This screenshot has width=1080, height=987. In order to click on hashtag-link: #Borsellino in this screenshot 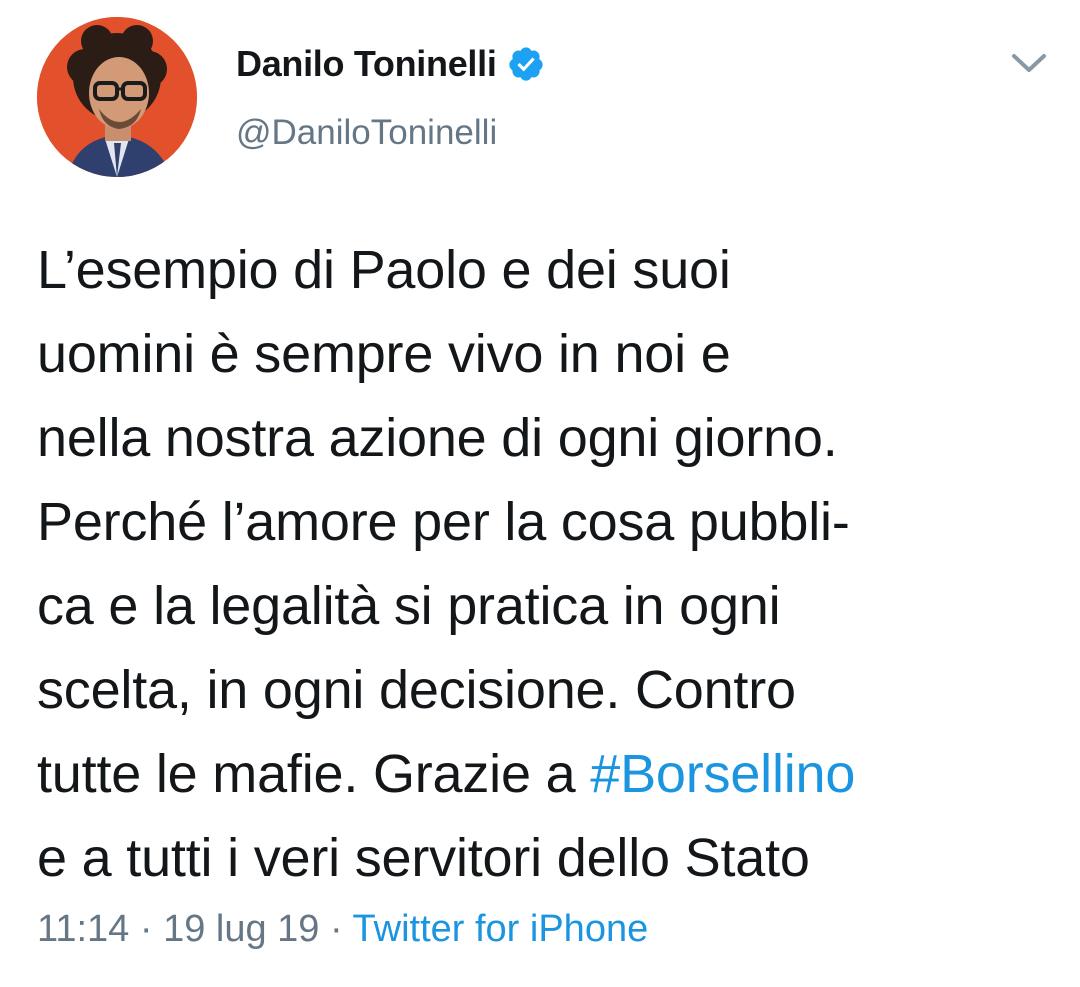, I will do `click(722, 774)`.